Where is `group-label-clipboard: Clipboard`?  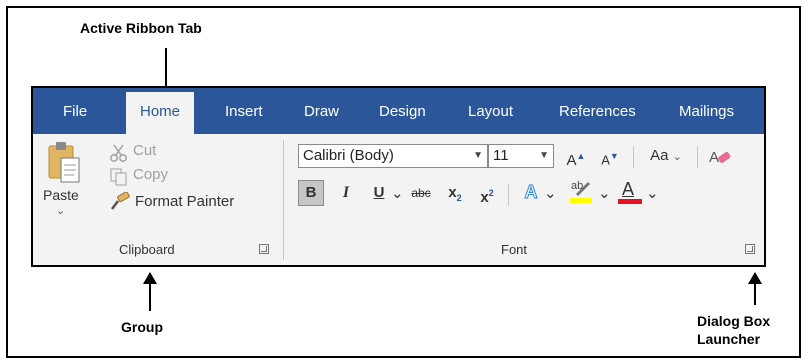
group-label-clipboard: Clipboard is located at coordinates (147, 249).